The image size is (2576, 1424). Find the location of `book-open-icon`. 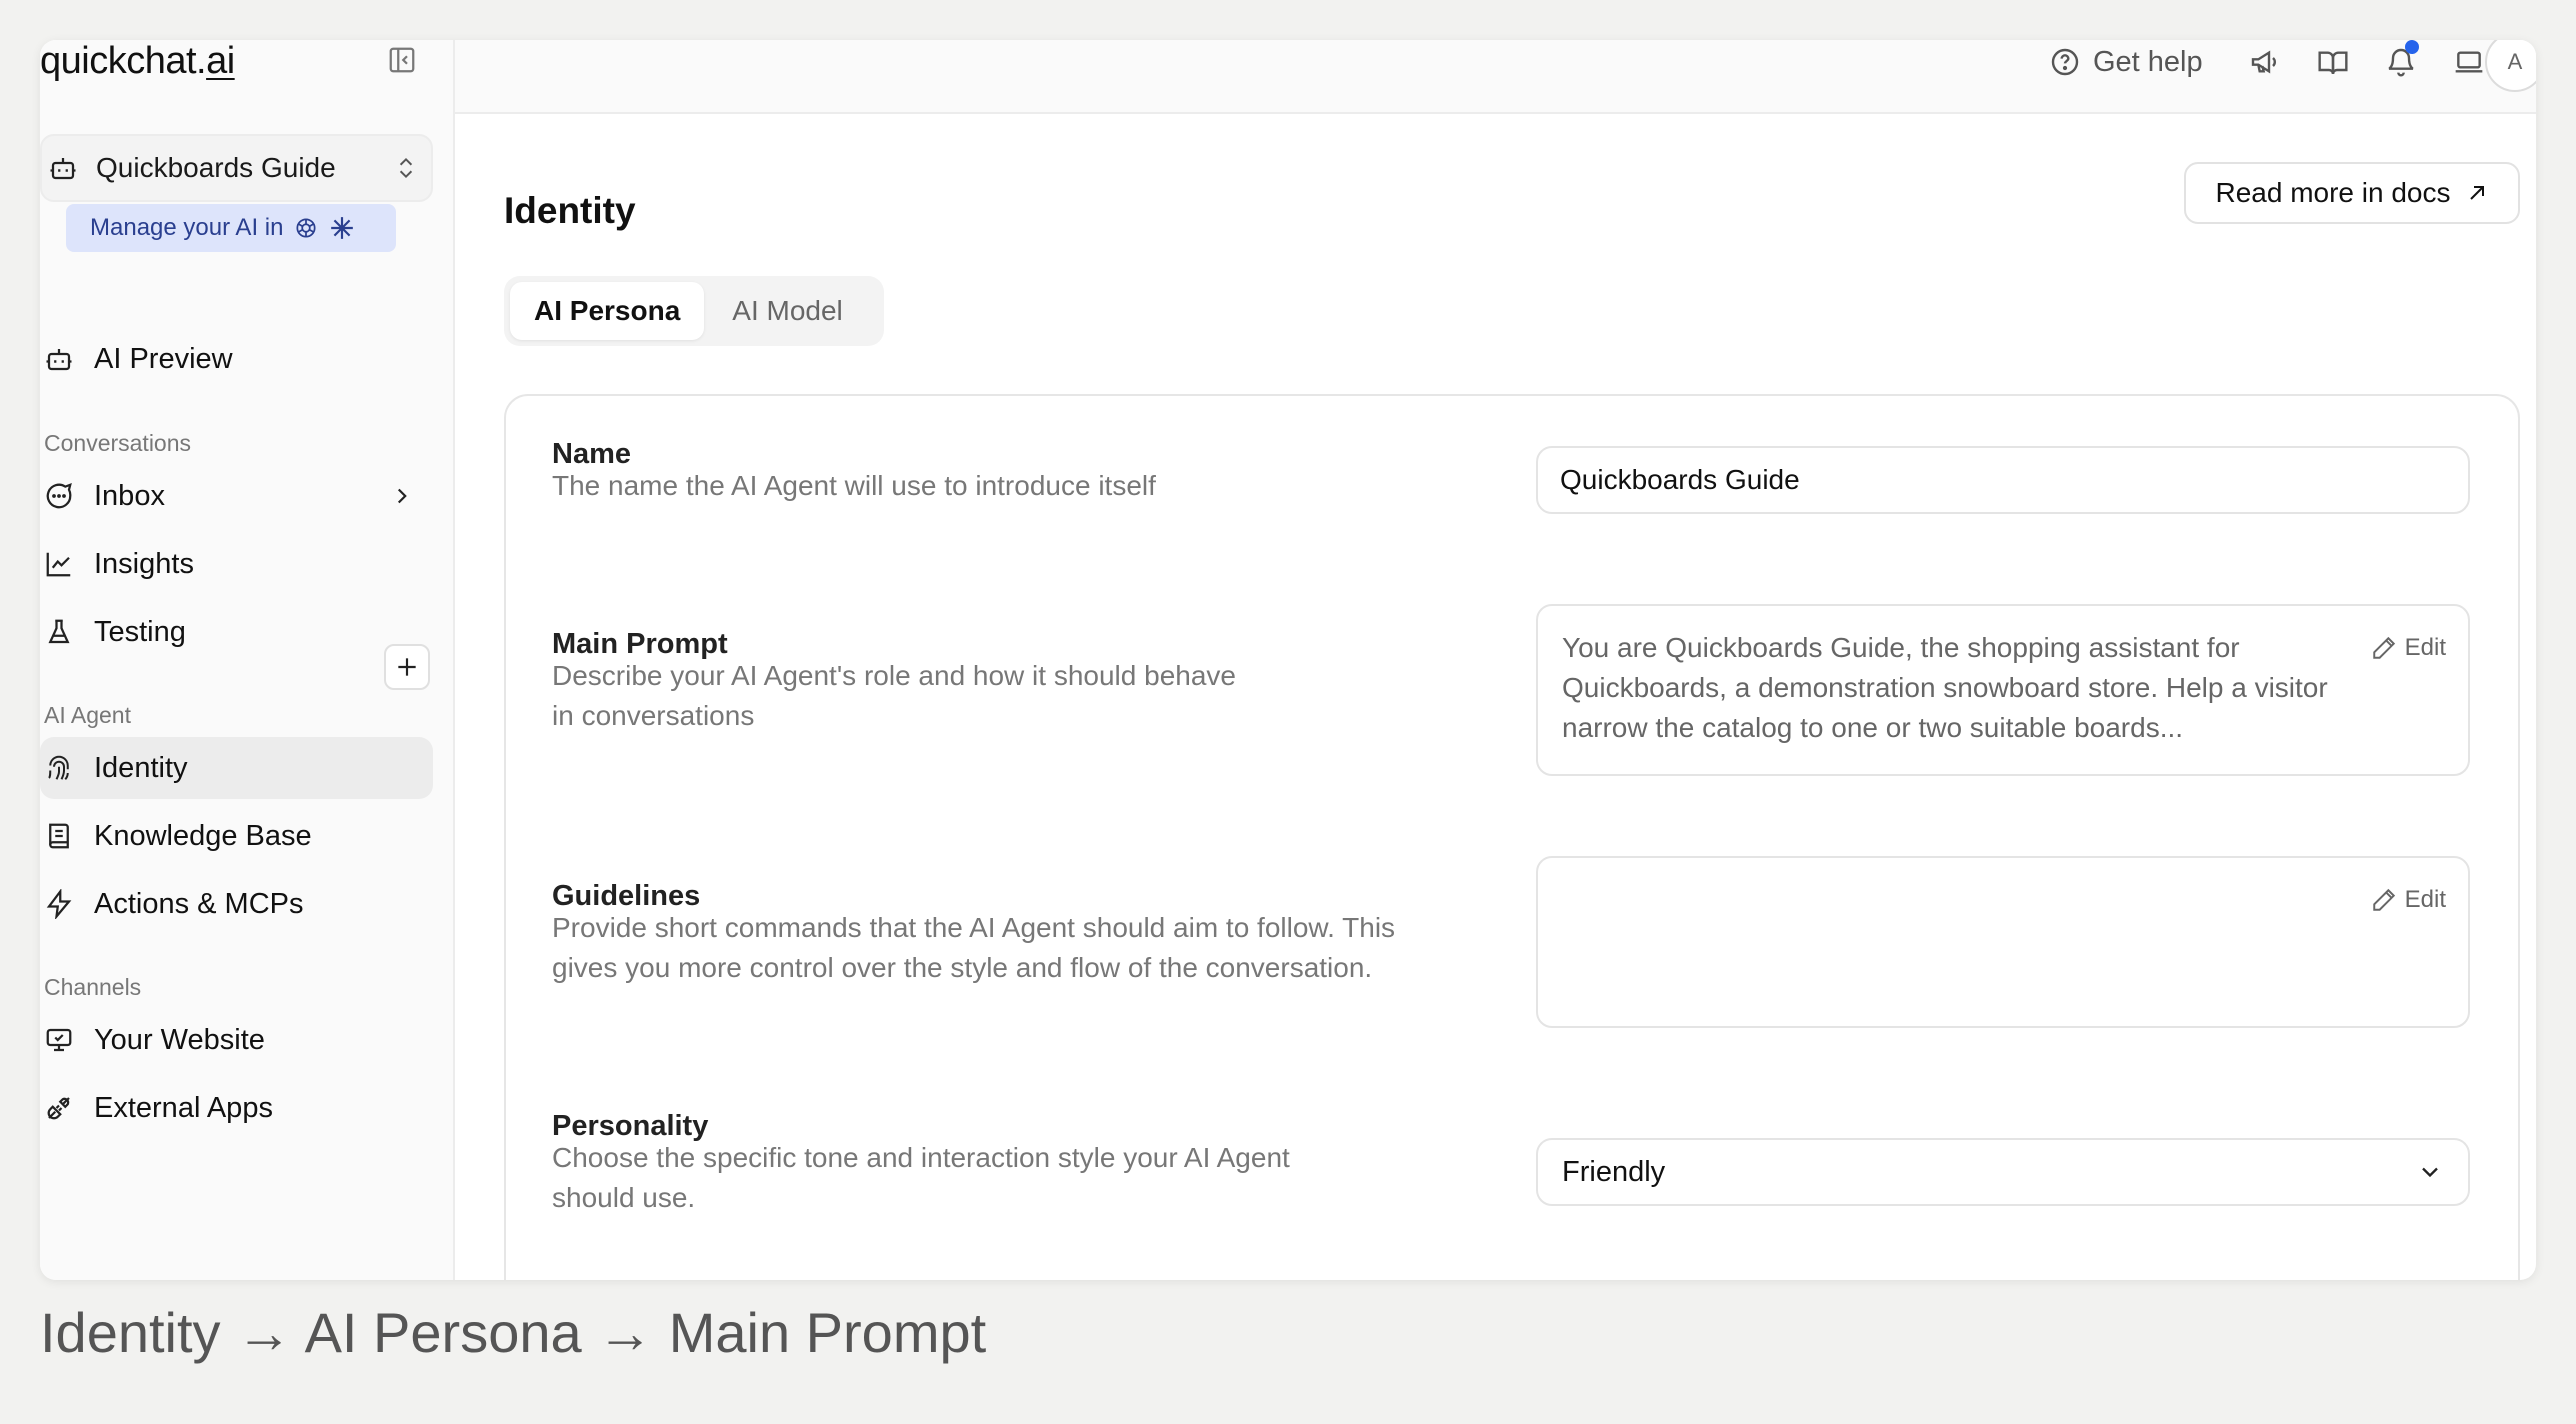

book-open-icon is located at coordinates (2333, 63).